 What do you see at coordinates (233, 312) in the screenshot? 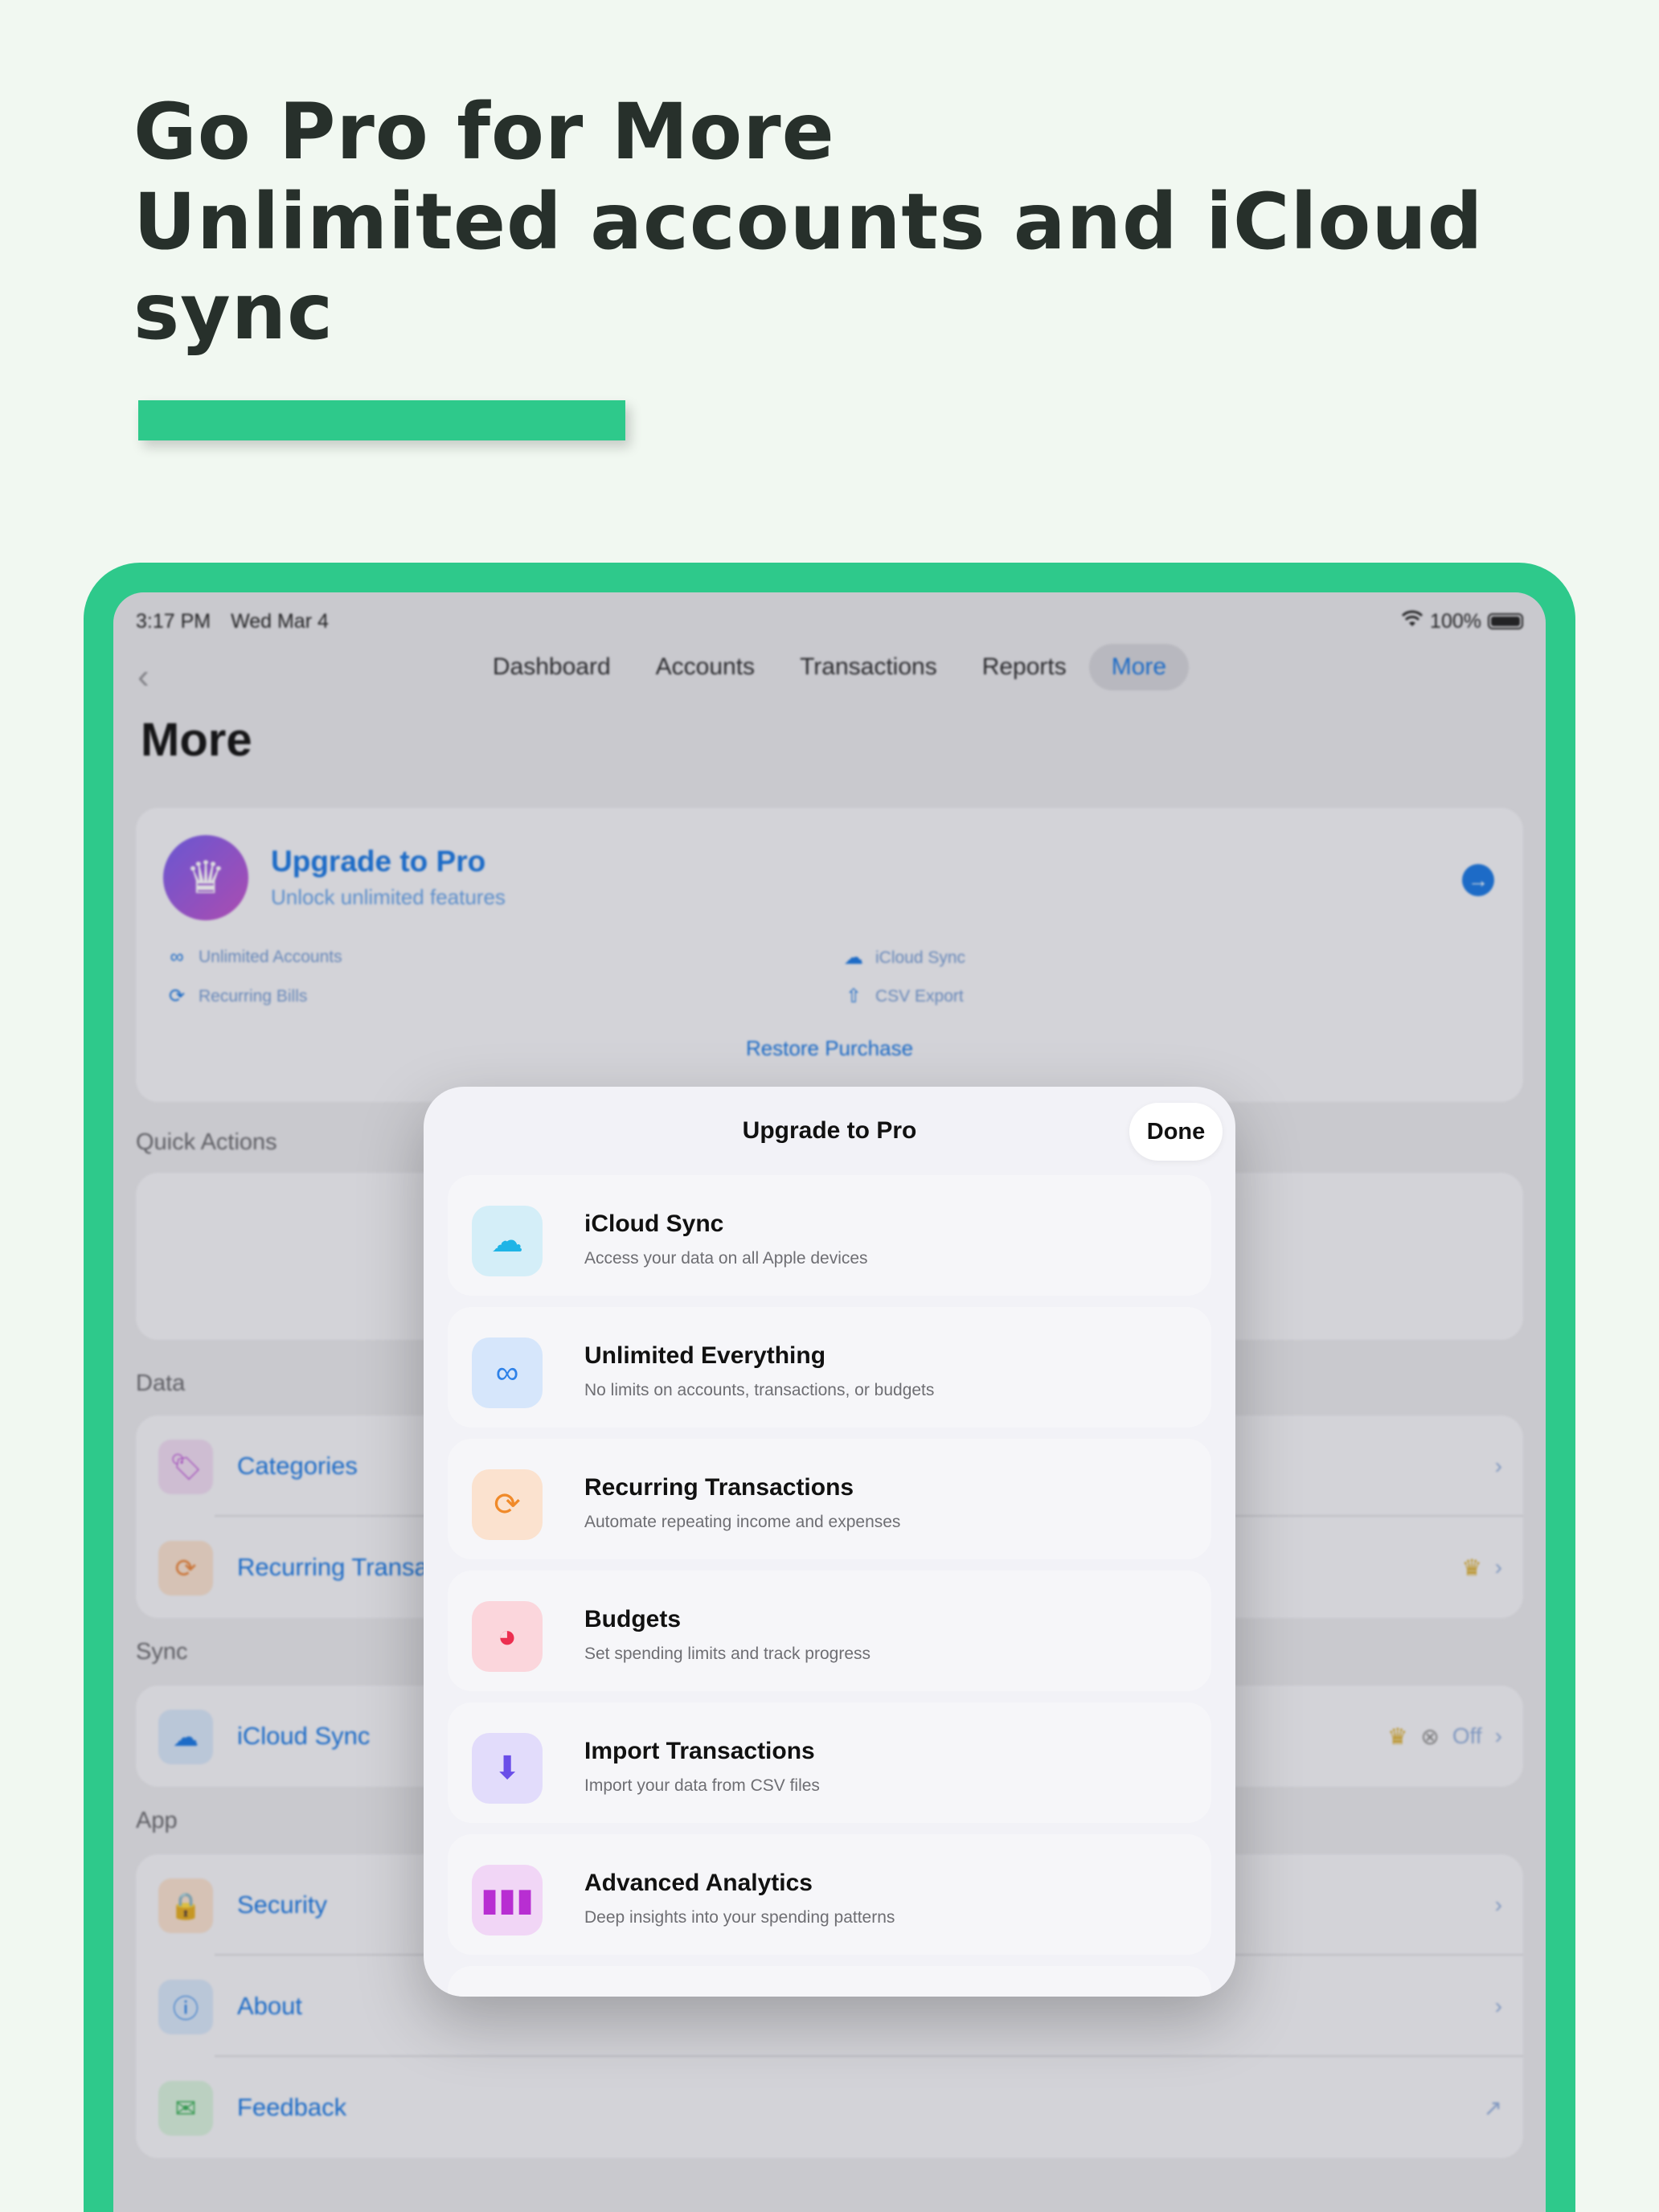
I see `headline-line-3: sync` at bounding box center [233, 312].